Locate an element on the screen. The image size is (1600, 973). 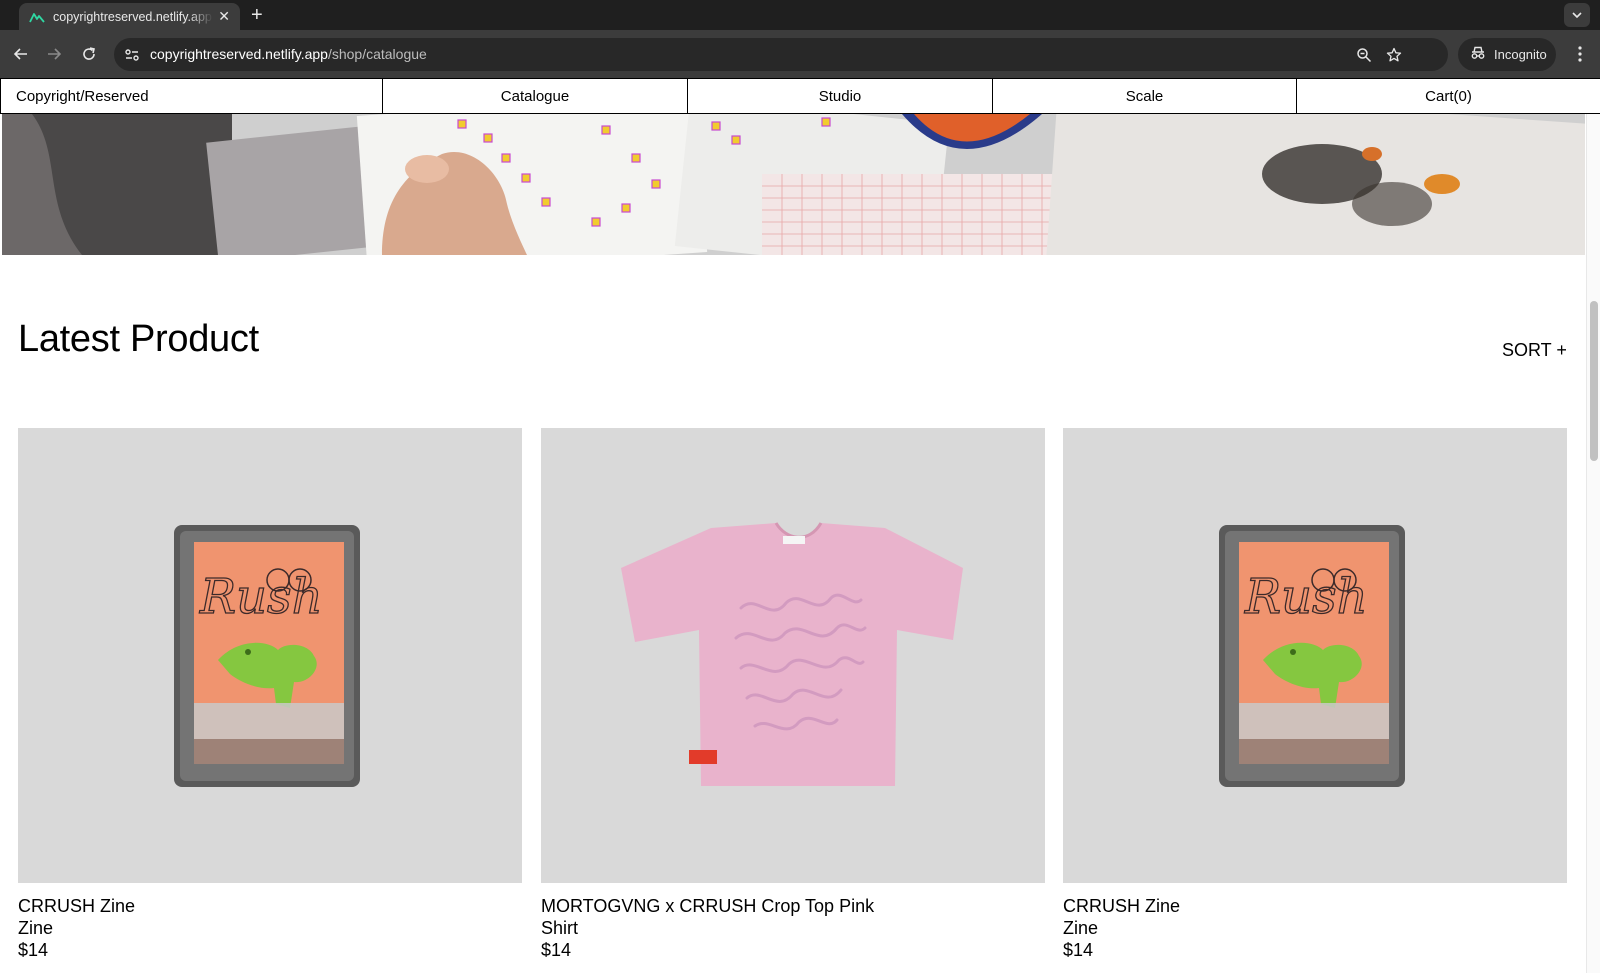
tab-title: copyrightreserved.netlify.app is located at coordinates (132, 16).